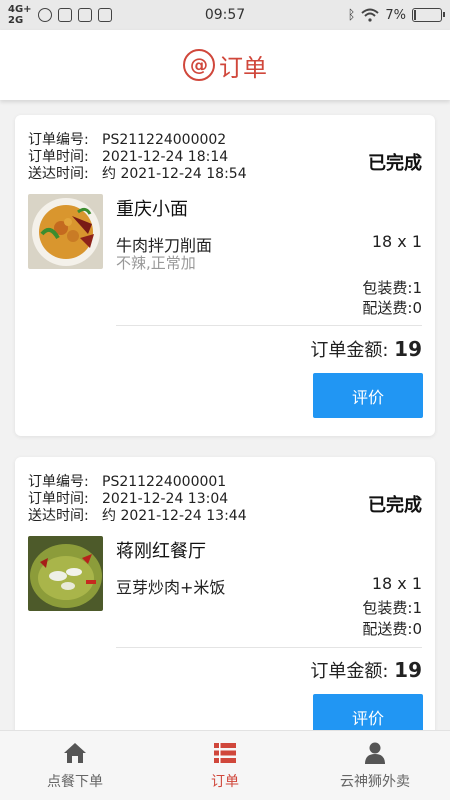  I want to click on wifi-icon, so click(370, 15).